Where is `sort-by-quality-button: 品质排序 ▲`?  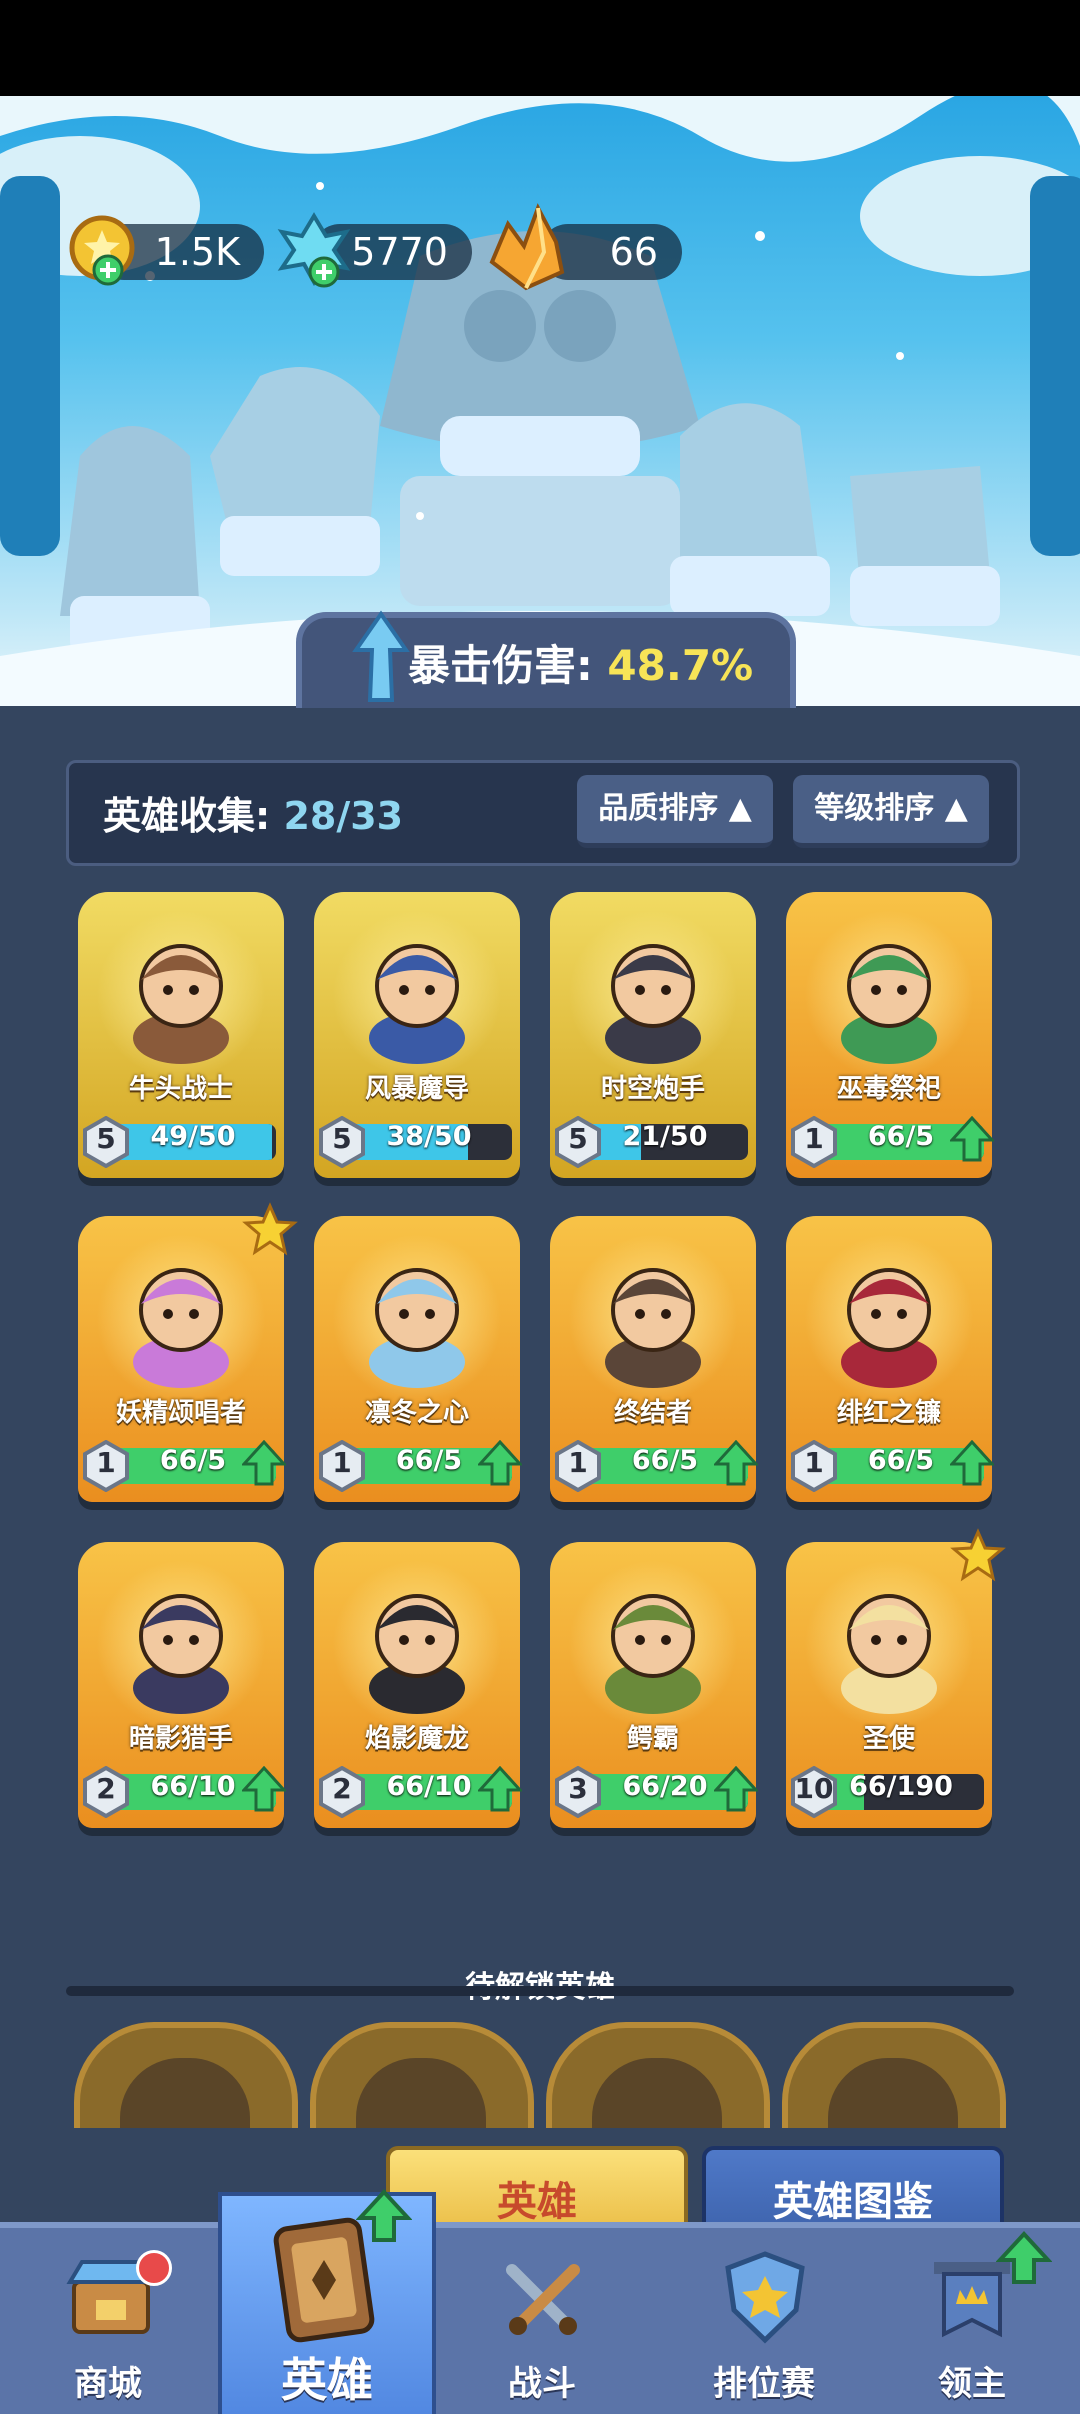
sort-by-quality-button: 品质排序 ▲ is located at coordinates (675, 811).